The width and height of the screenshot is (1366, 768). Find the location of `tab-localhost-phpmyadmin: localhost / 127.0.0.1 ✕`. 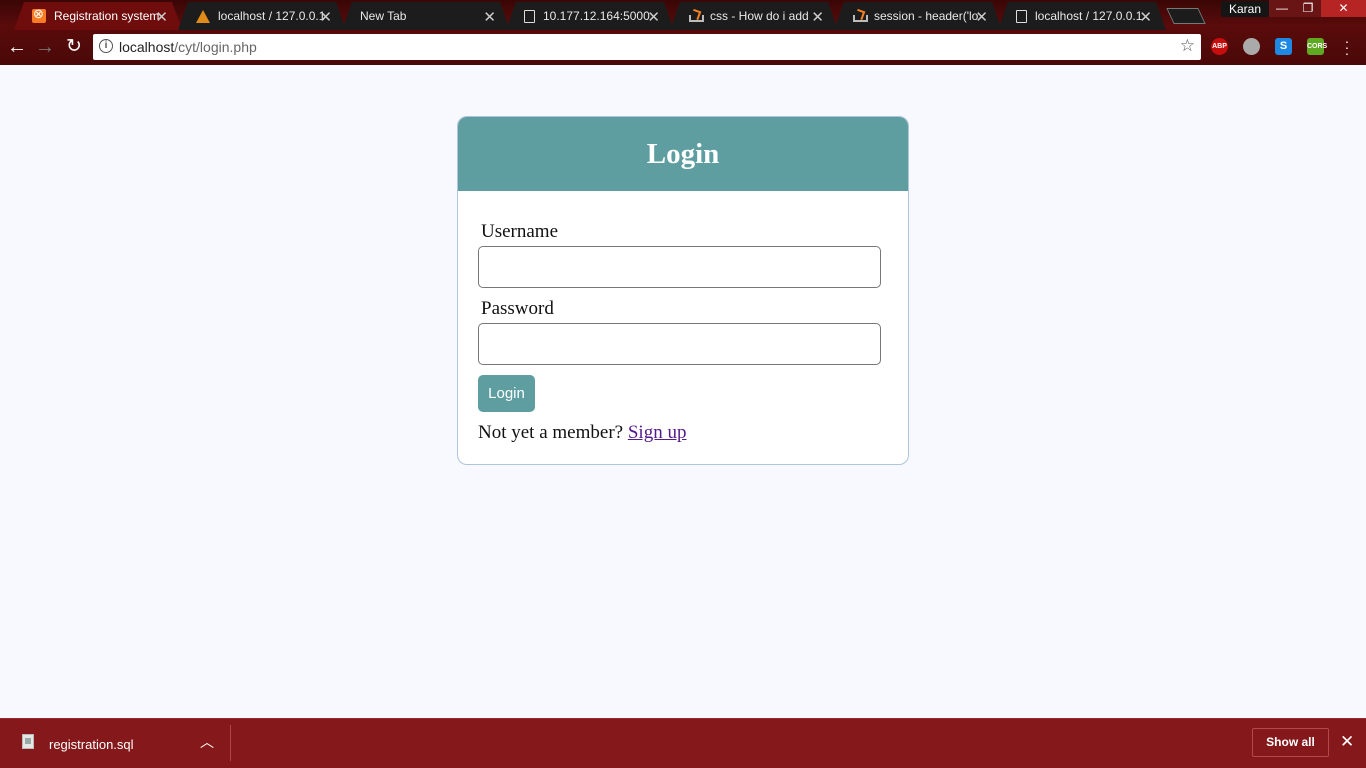

tab-localhost-phpmyadmin: localhost / 127.0.0.1 ✕ is located at coordinates (262, 16).